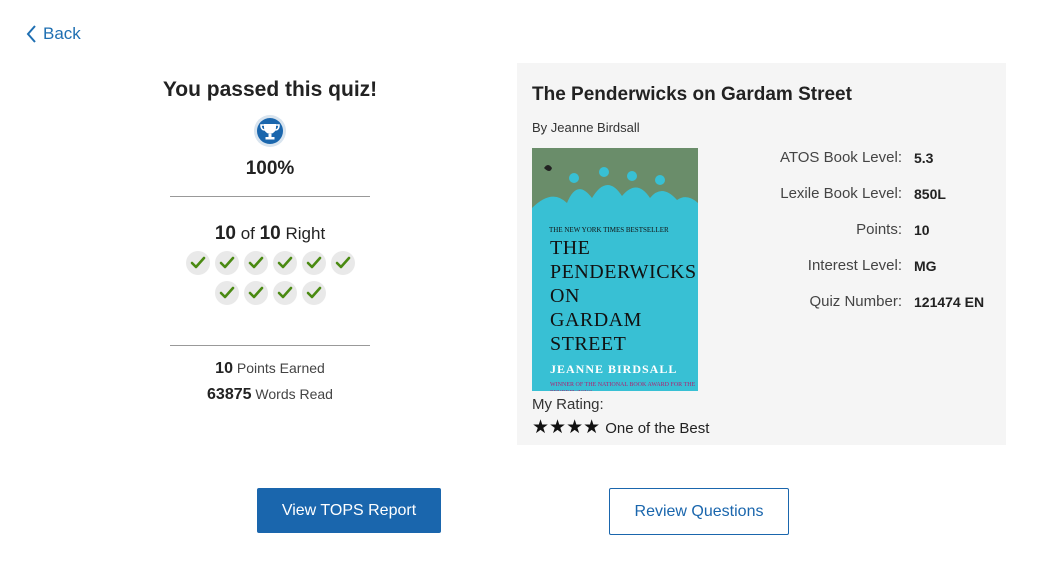  I want to click on cover-title-line: PENDERWICKS, so click(623, 272).